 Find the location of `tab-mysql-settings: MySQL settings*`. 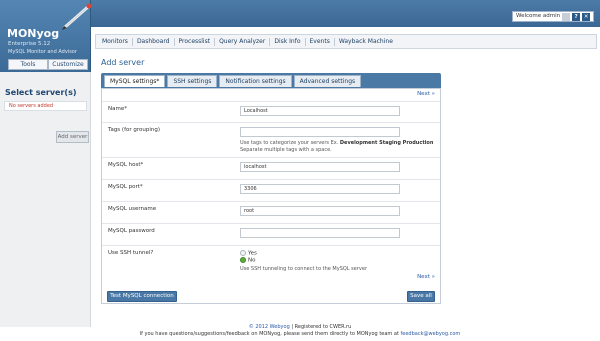

tab-mysql-settings: MySQL settings* is located at coordinates (135, 81).